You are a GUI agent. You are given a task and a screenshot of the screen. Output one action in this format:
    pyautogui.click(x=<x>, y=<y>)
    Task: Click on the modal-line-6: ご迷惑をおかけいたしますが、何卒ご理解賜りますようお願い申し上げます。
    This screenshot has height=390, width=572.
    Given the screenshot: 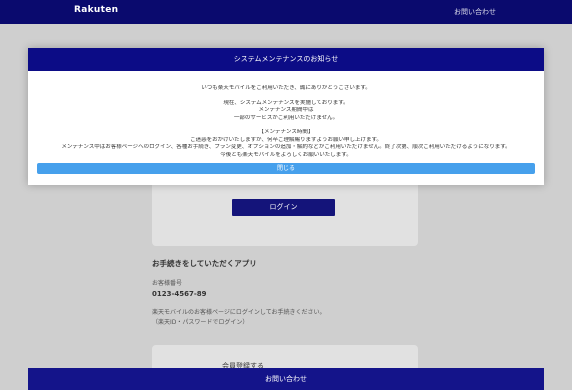 What is the action you would take?
    pyautogui.click(x=286, y=139)
    